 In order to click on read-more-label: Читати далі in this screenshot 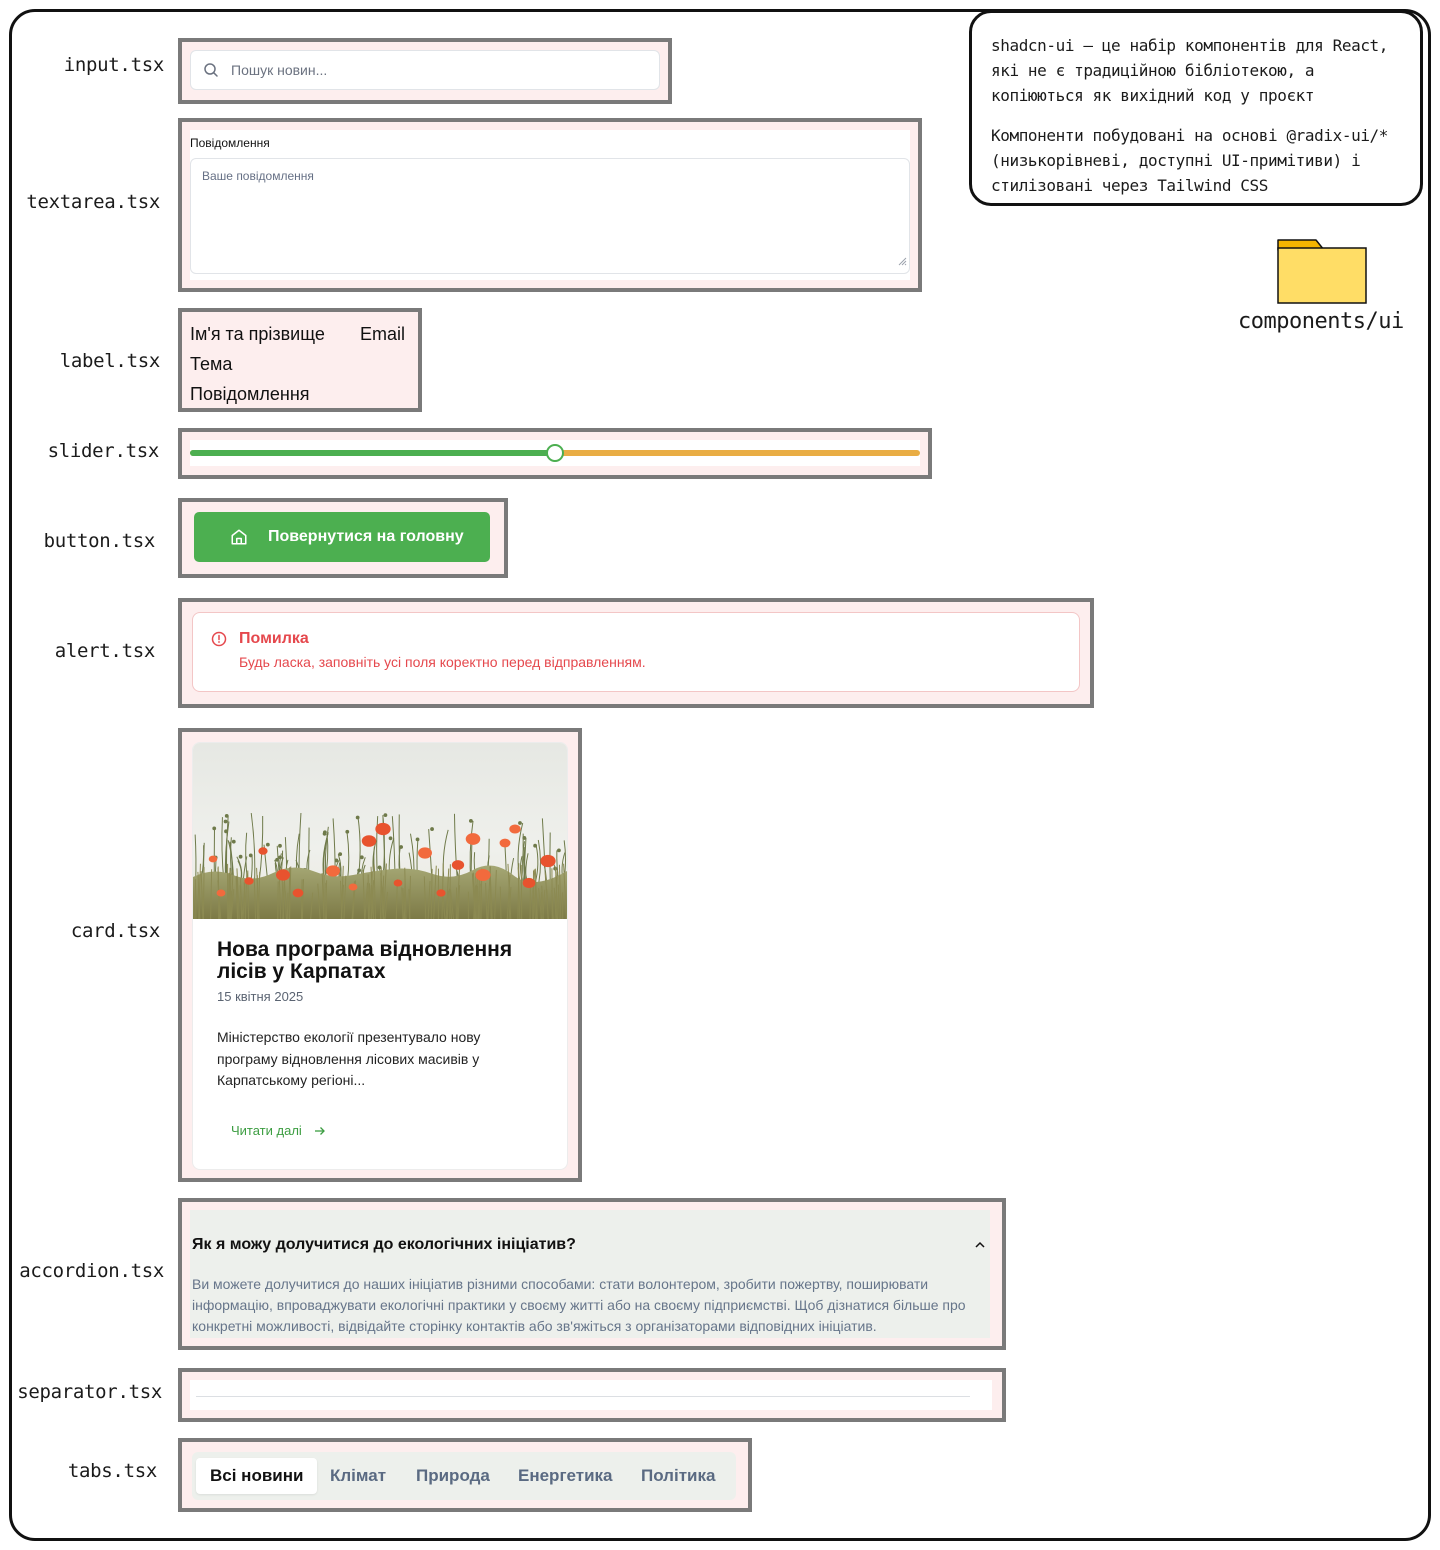, I will do `click(266, 1130)`.